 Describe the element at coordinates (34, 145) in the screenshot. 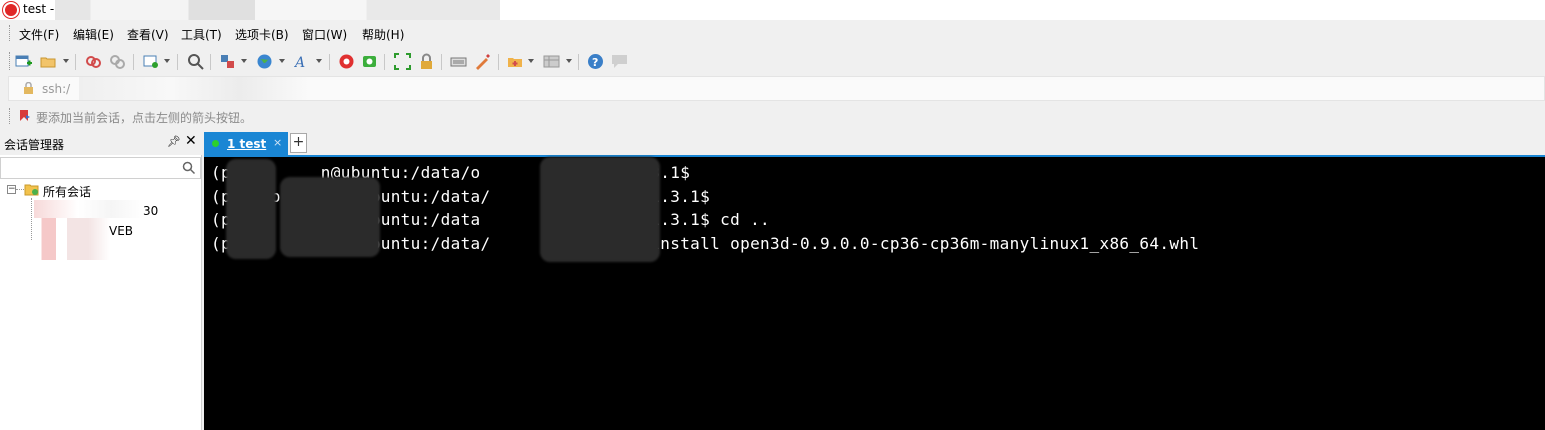

I see `session-manager-title: 会话管理器` at that location.